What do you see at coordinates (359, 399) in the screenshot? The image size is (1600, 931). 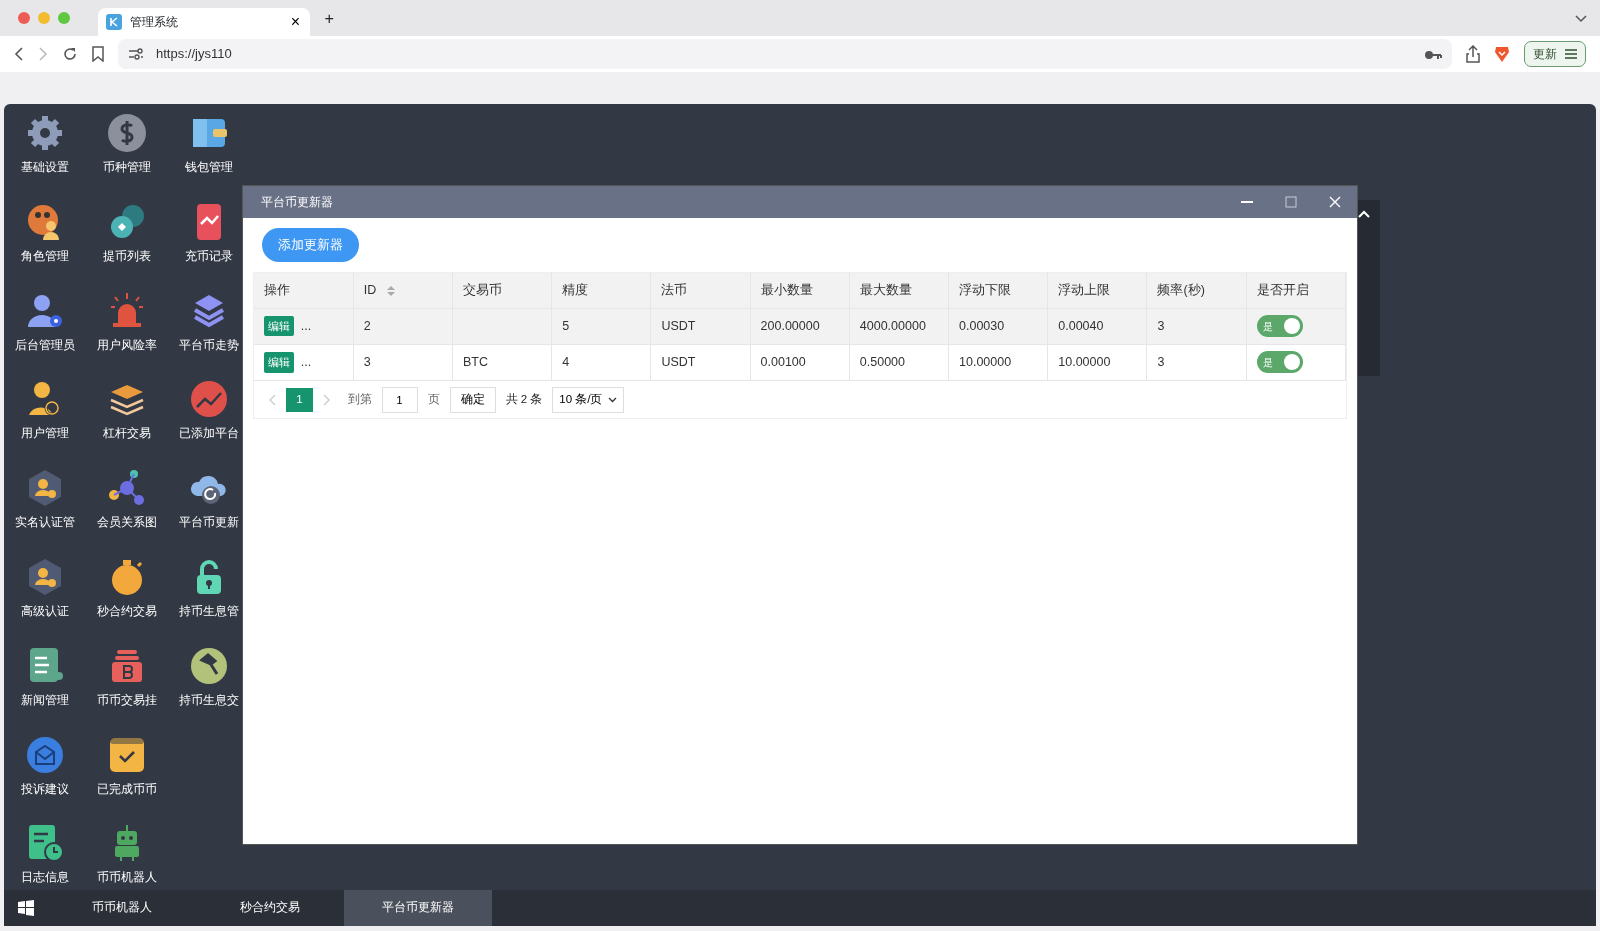 I see `goto-label: 到第` at bounding box center [359, 399].